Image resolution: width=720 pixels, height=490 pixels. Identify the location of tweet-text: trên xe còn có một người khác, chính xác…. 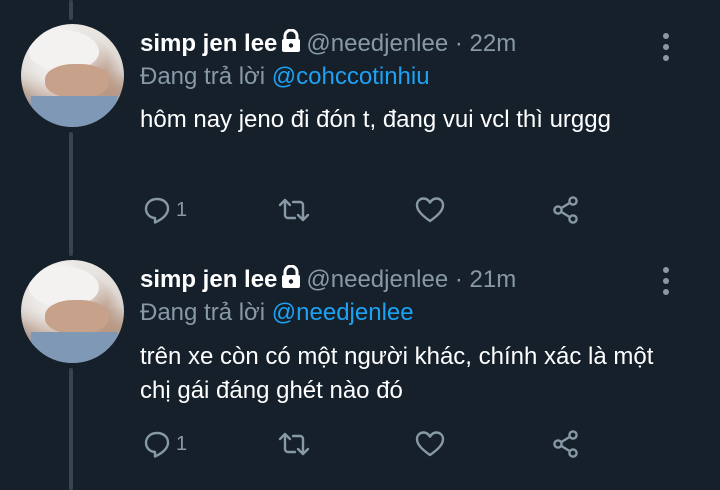
(397, 373).